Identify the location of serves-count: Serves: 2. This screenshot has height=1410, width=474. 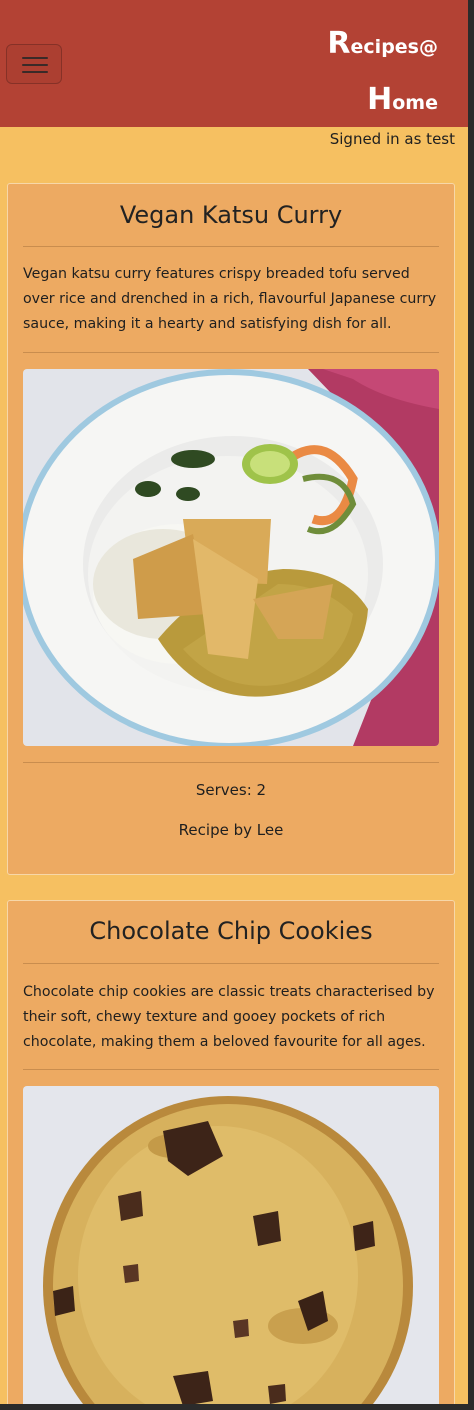
(231, 790).